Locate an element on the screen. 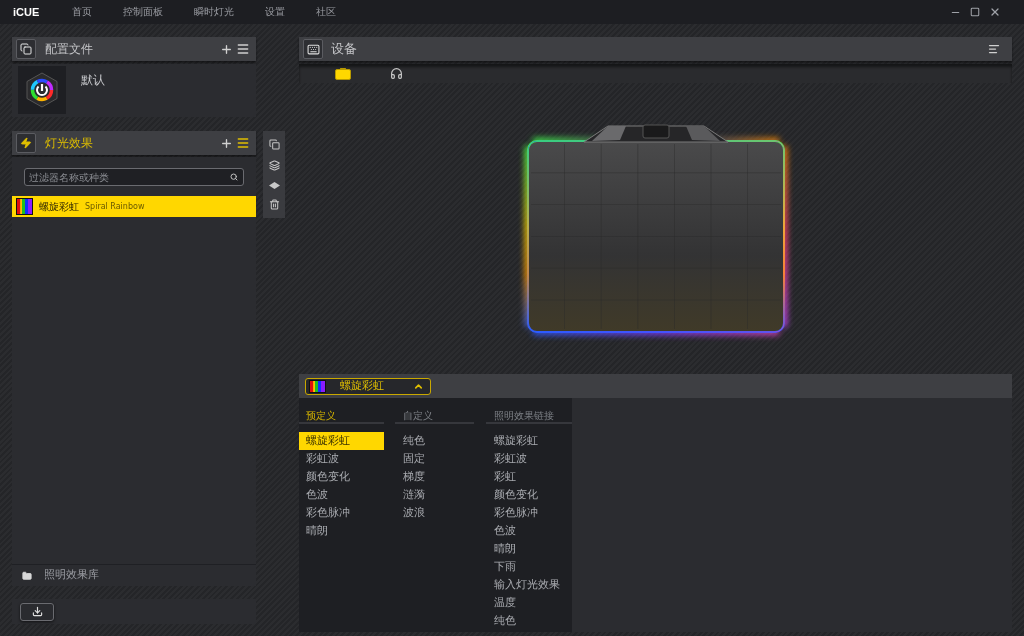  download-icon is located at coordinates (37, 611).